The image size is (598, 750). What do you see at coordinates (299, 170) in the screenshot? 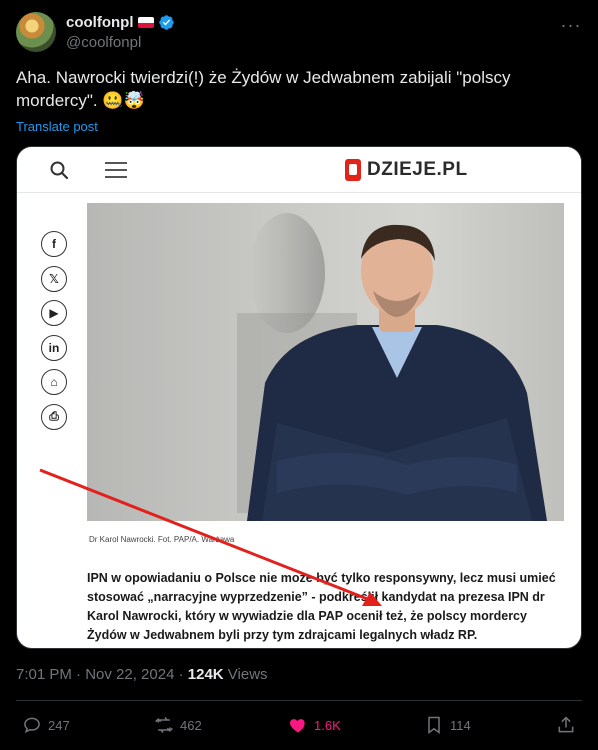
I see `site-header: DZIEJE.PL` at bounding box center [299, 170].